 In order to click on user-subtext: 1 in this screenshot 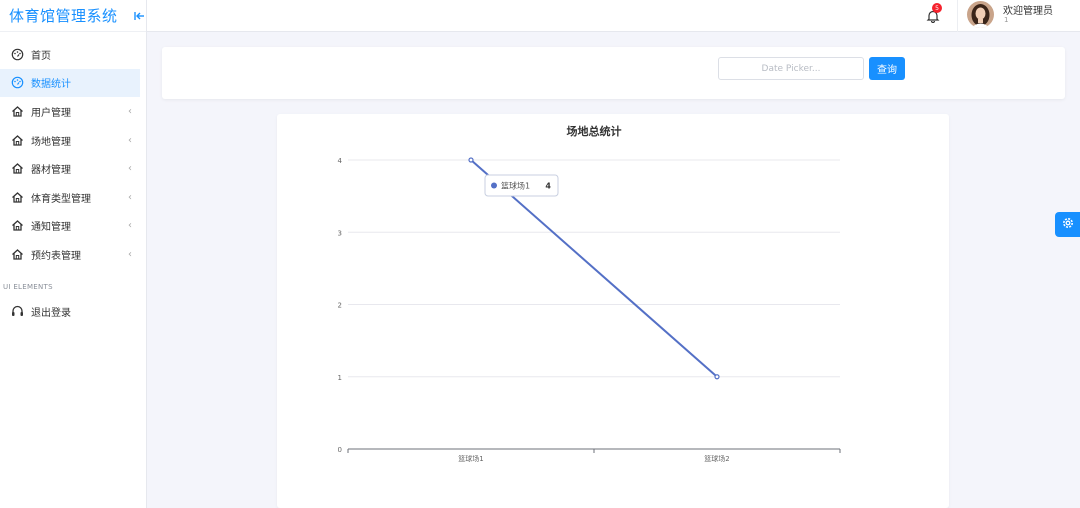, I will do `click(1006, 20)`.